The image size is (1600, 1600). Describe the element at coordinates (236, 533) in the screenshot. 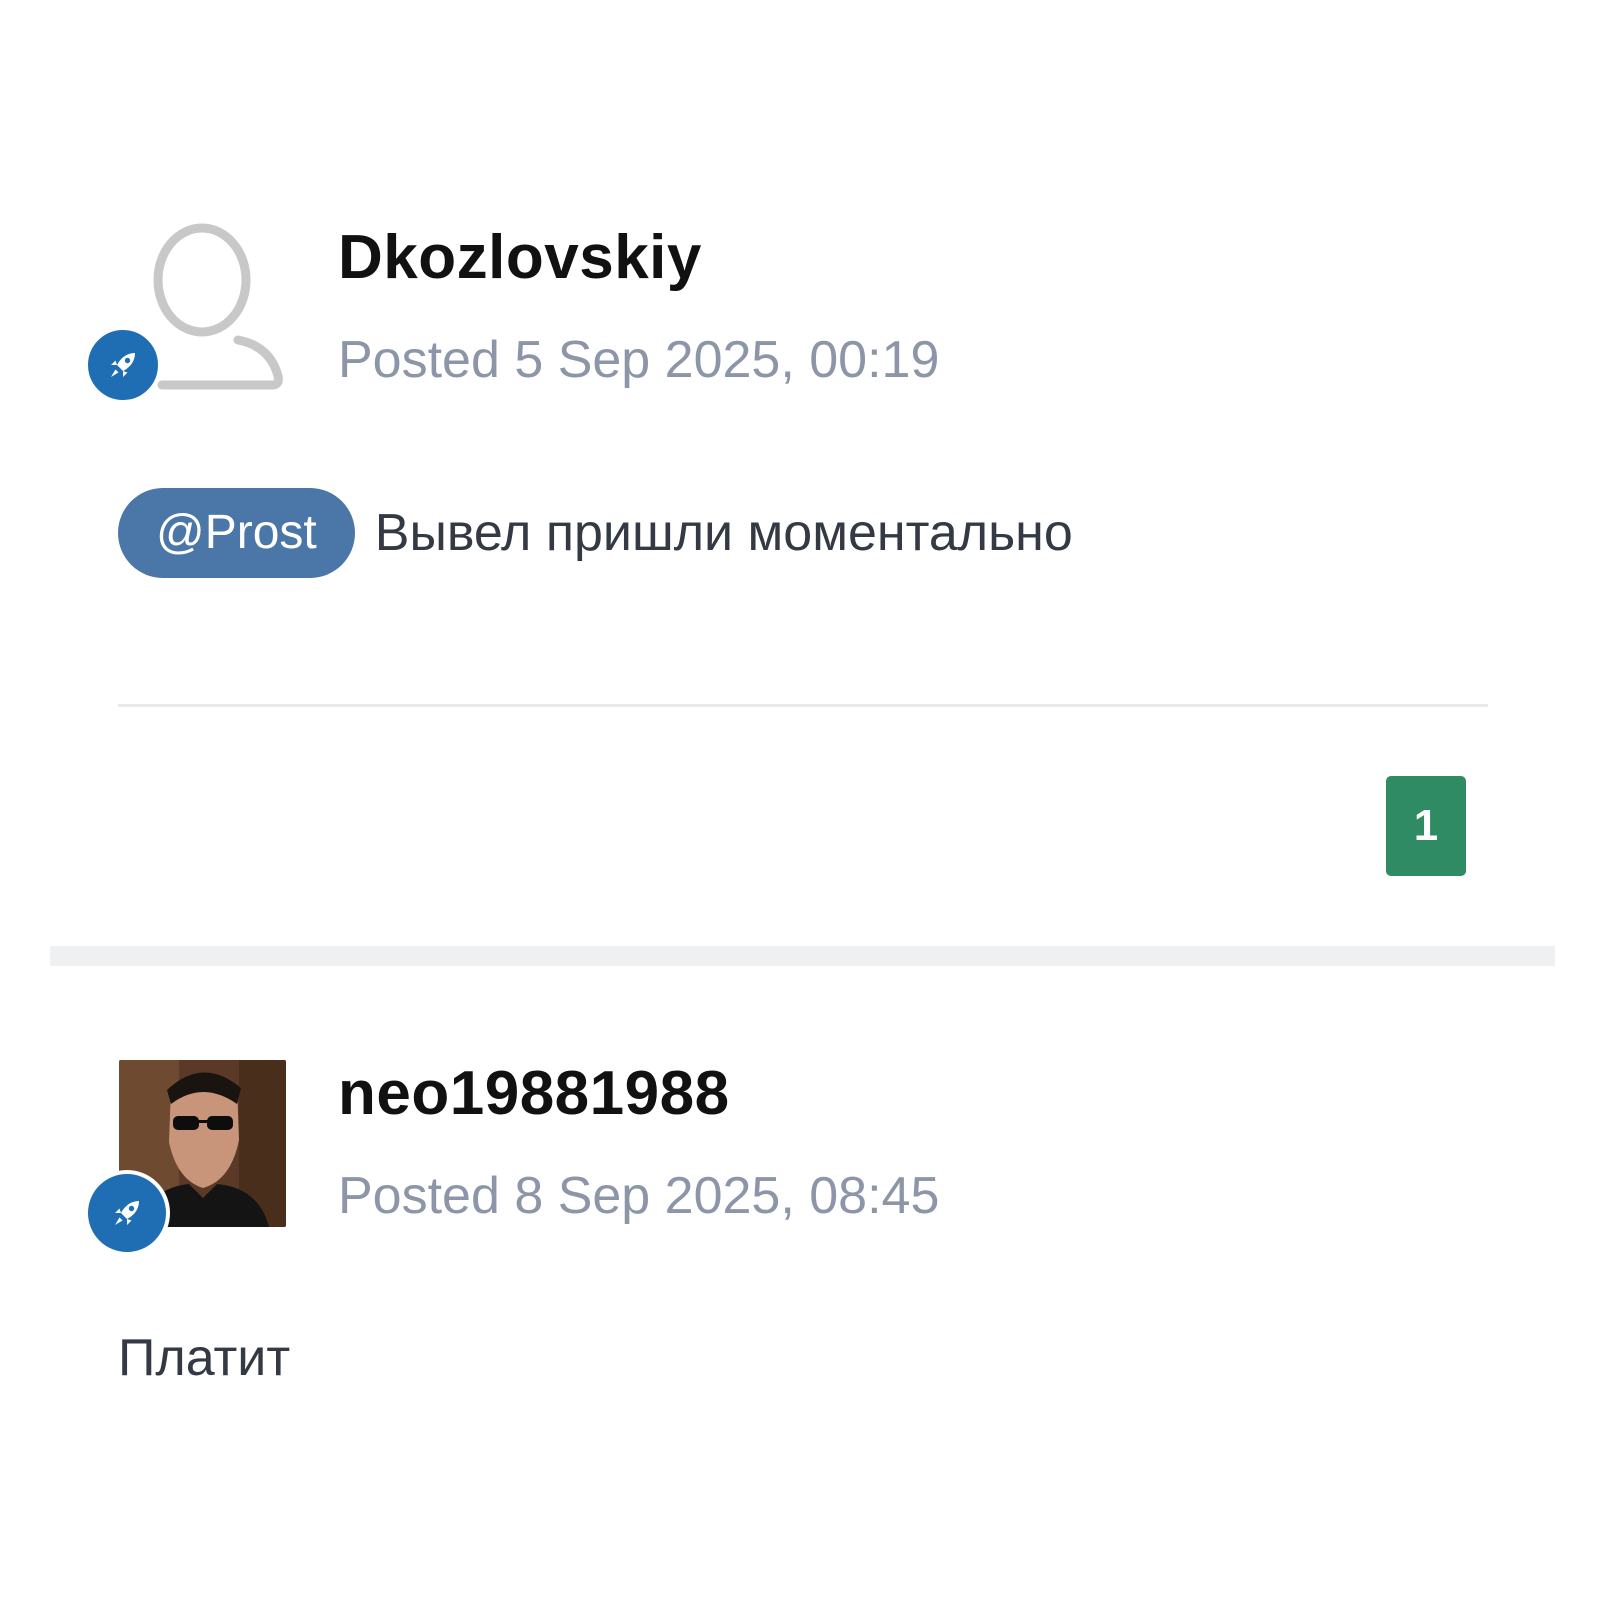

I see `user-mention: @Prost` at that location.